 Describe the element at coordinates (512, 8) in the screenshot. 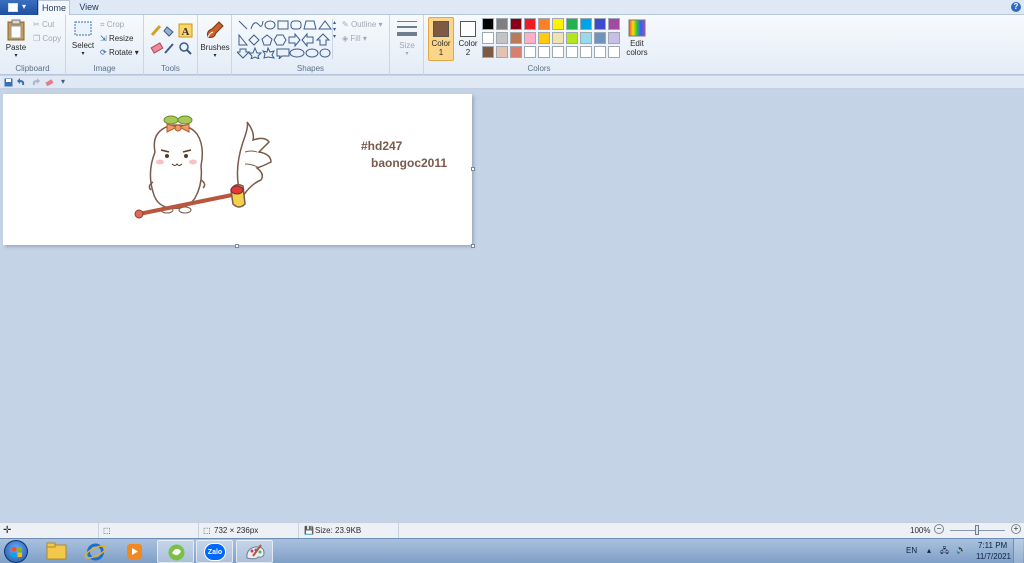

I see `ribbon-tab-bar: ▾ Home View ?` at that location.